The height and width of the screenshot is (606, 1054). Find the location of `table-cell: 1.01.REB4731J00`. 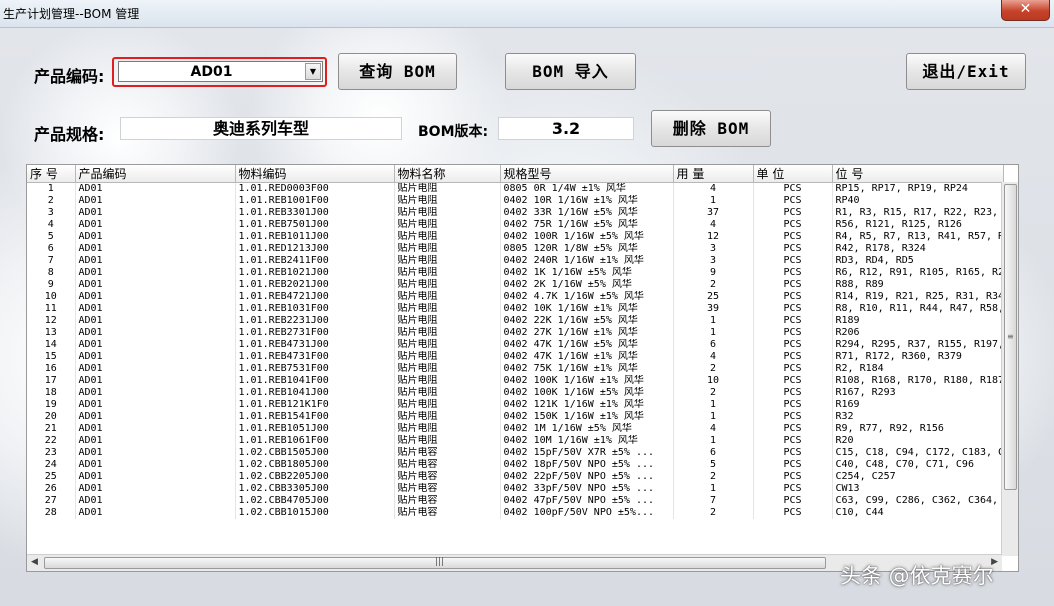

table-cell: 1.01.REB4731J00 is located at coordinates (315, 345).